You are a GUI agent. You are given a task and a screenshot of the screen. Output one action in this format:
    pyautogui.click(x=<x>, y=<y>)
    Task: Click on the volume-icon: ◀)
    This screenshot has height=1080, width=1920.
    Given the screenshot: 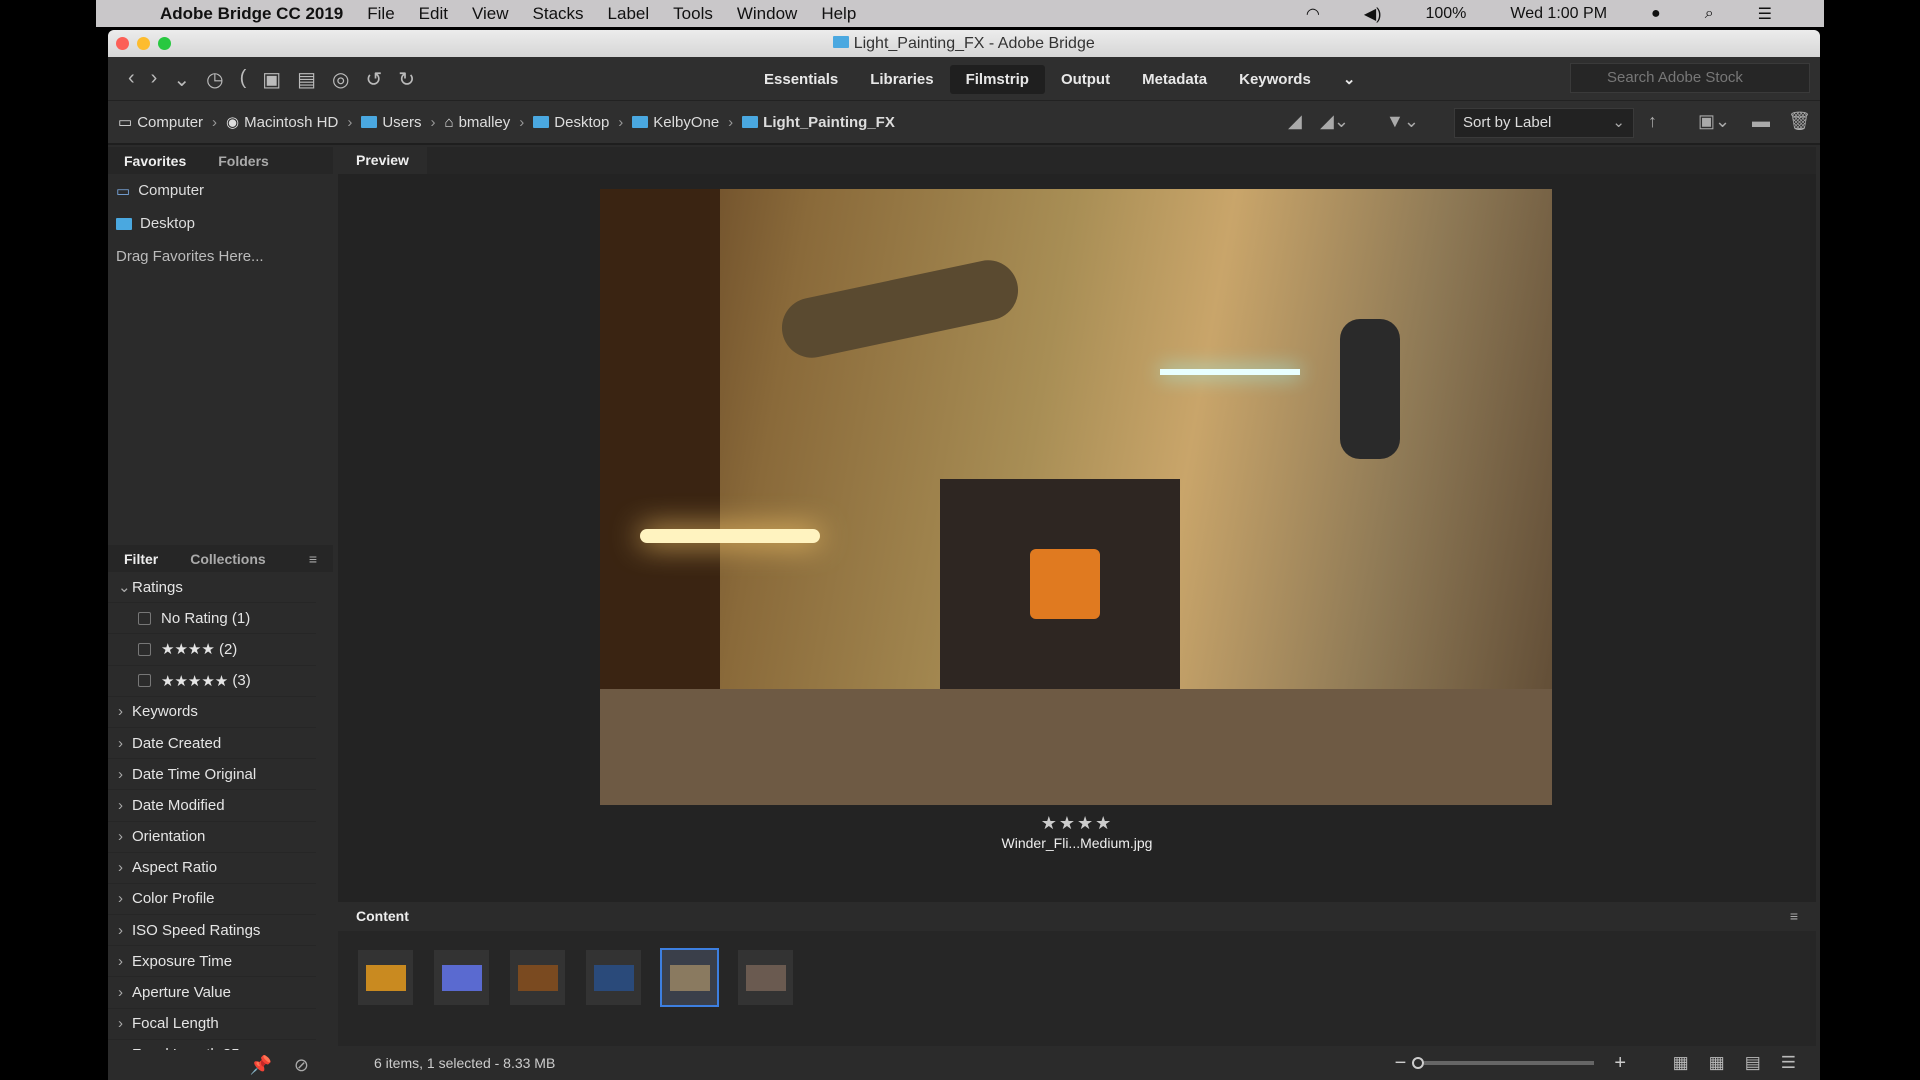 What is the action you would take?
    pyautogui.click(x=1373, y=14)
    